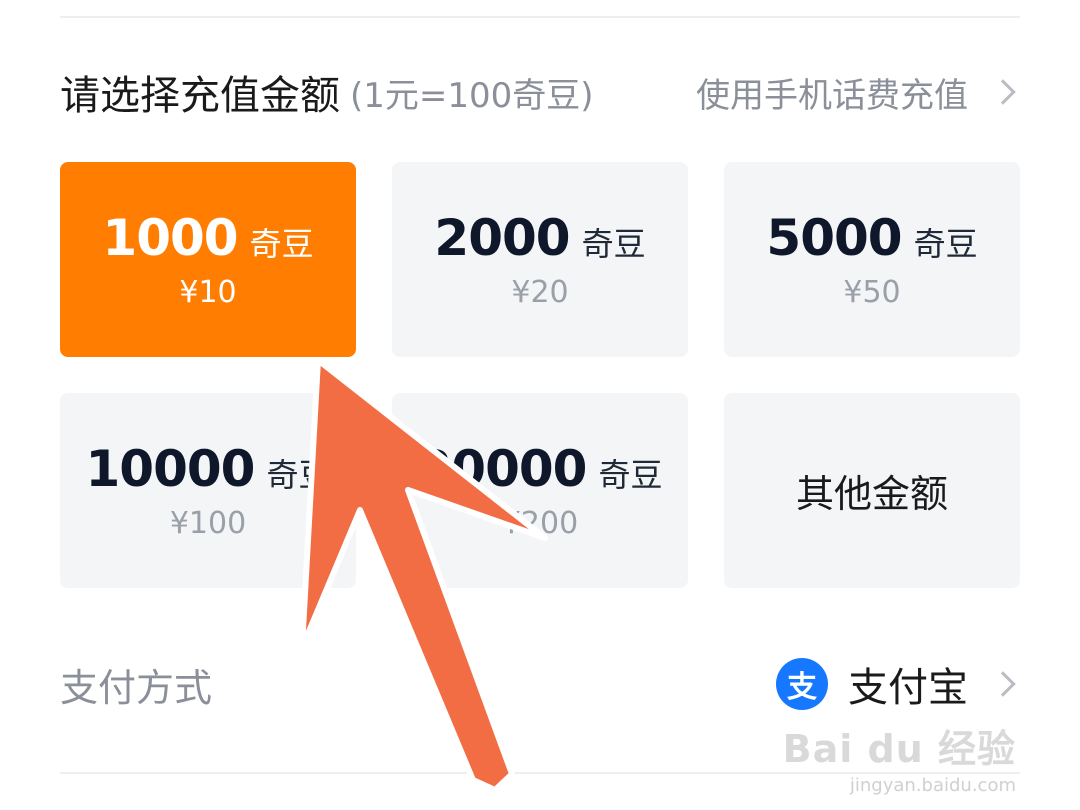 This screenshot has width=1080, height=810. Describe the element at coordinates (208, 292) in the screenshot. I see `option-price: ¥10` at that location.